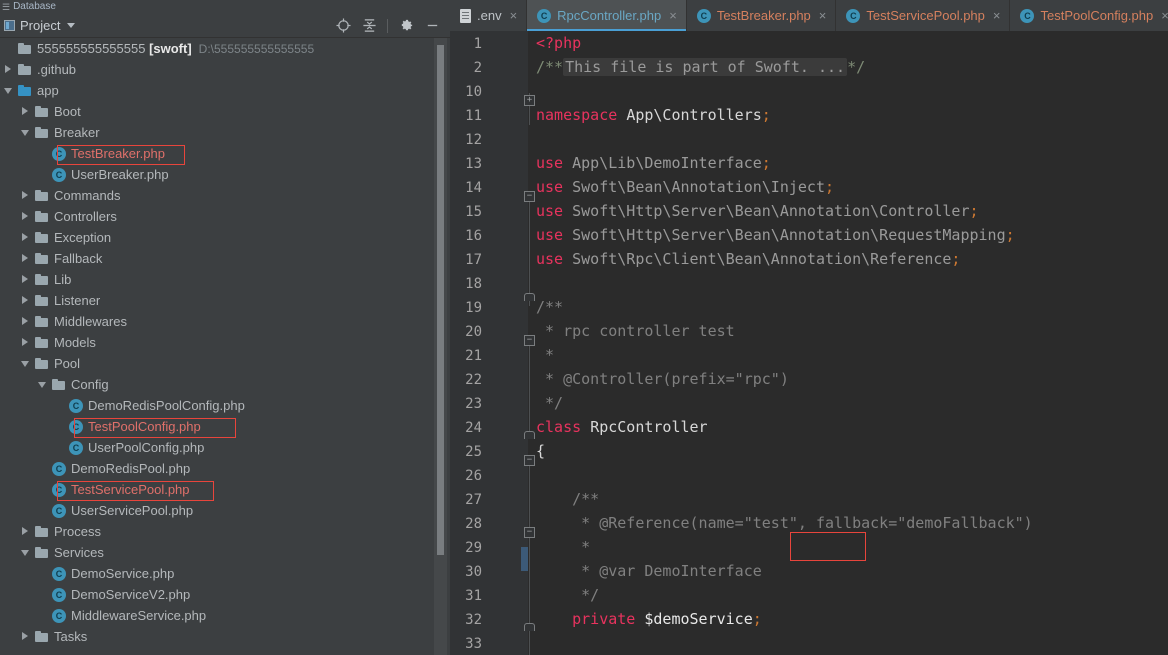 The width and height of the screenshot is (1168, 655). What do you see at coordinates (343, 26) in the screenshot?
I see `locate-icon` at bounding box center [343, 26].